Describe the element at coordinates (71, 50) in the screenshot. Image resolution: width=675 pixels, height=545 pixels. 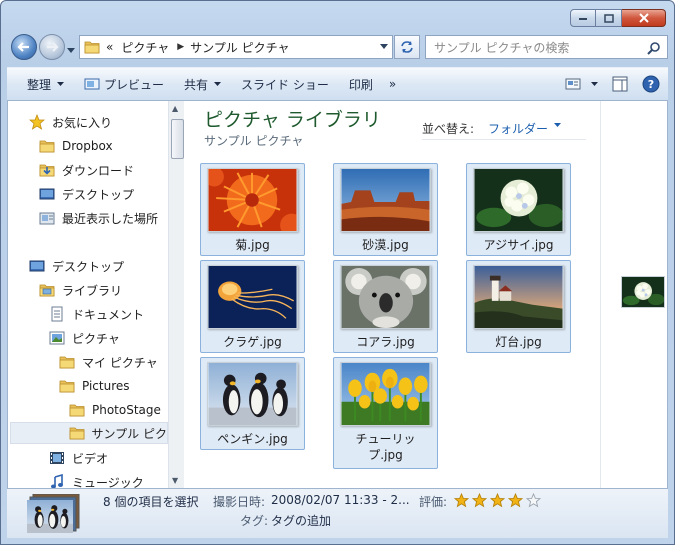
I see `recent-pages-dropdown` at that location.